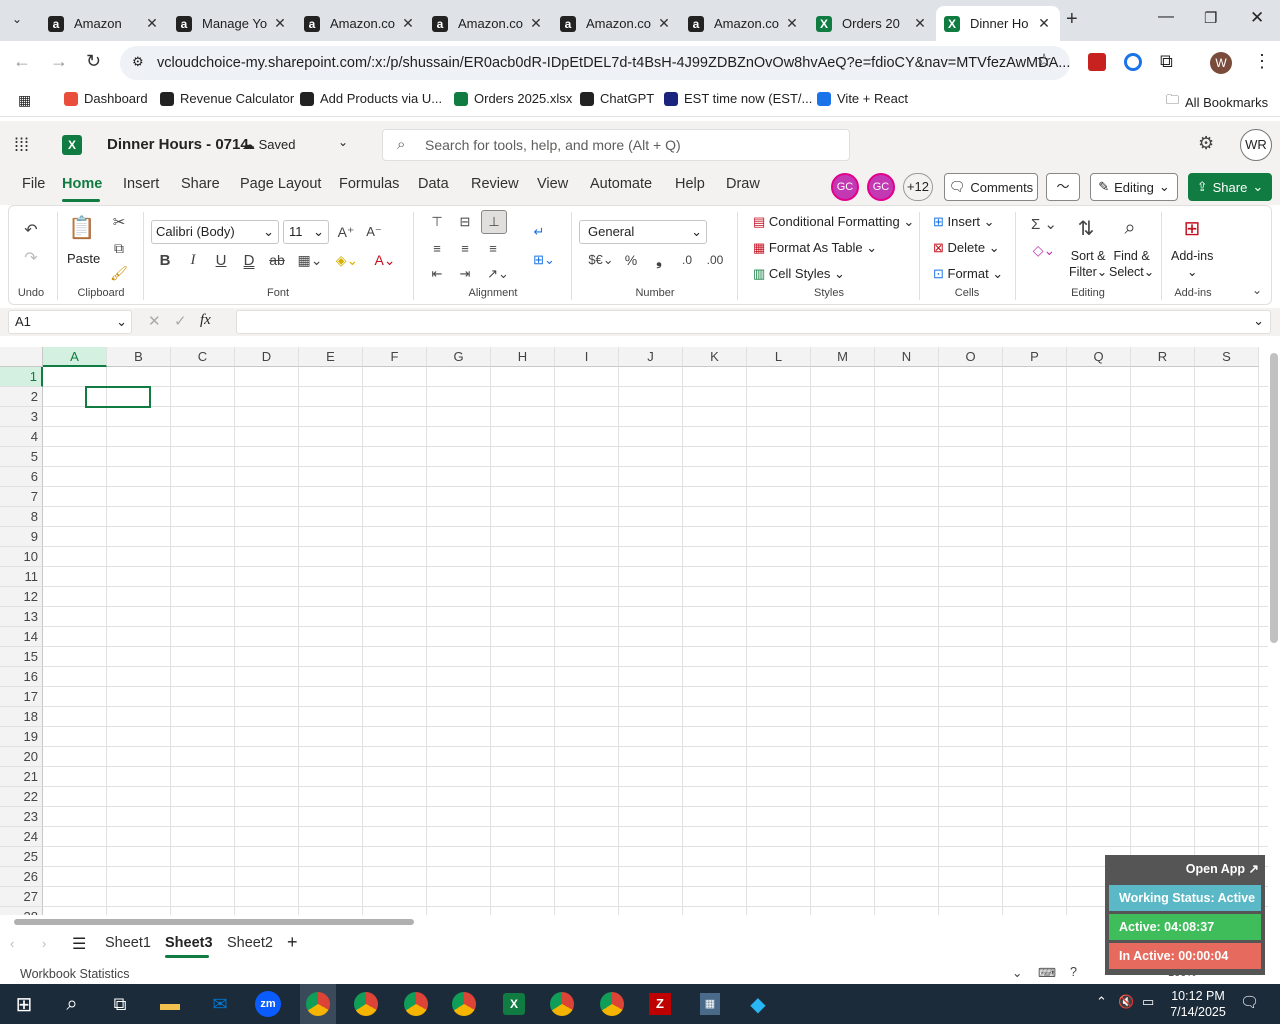 This screenshot has height=1024, width=1280. Describe the element at coordinates (1198, 1004) in the screenshot. I see `clock: 10:12 PM 7/14/2025` at that location.